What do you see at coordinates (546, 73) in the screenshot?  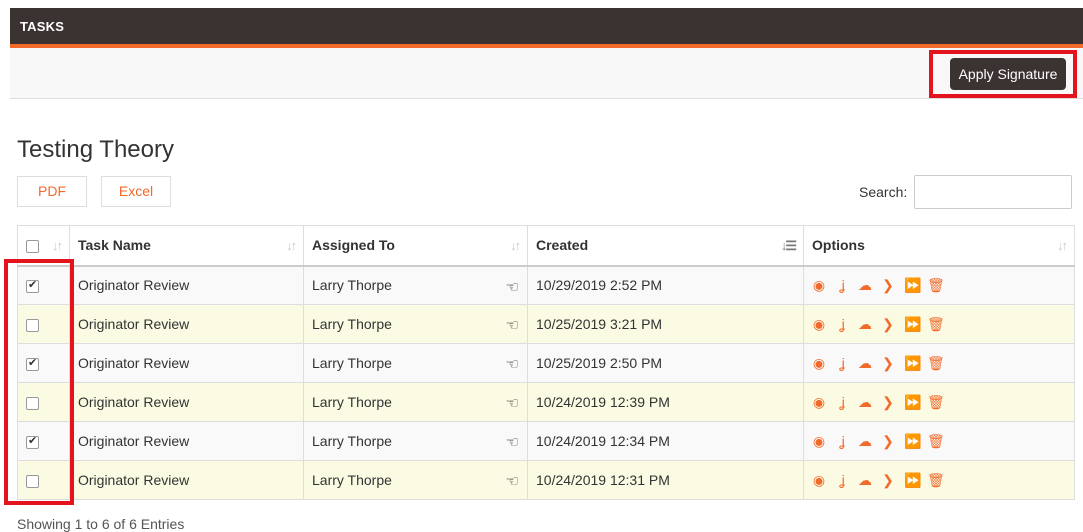 I see `toolbar` at bounding box center [546, 73].